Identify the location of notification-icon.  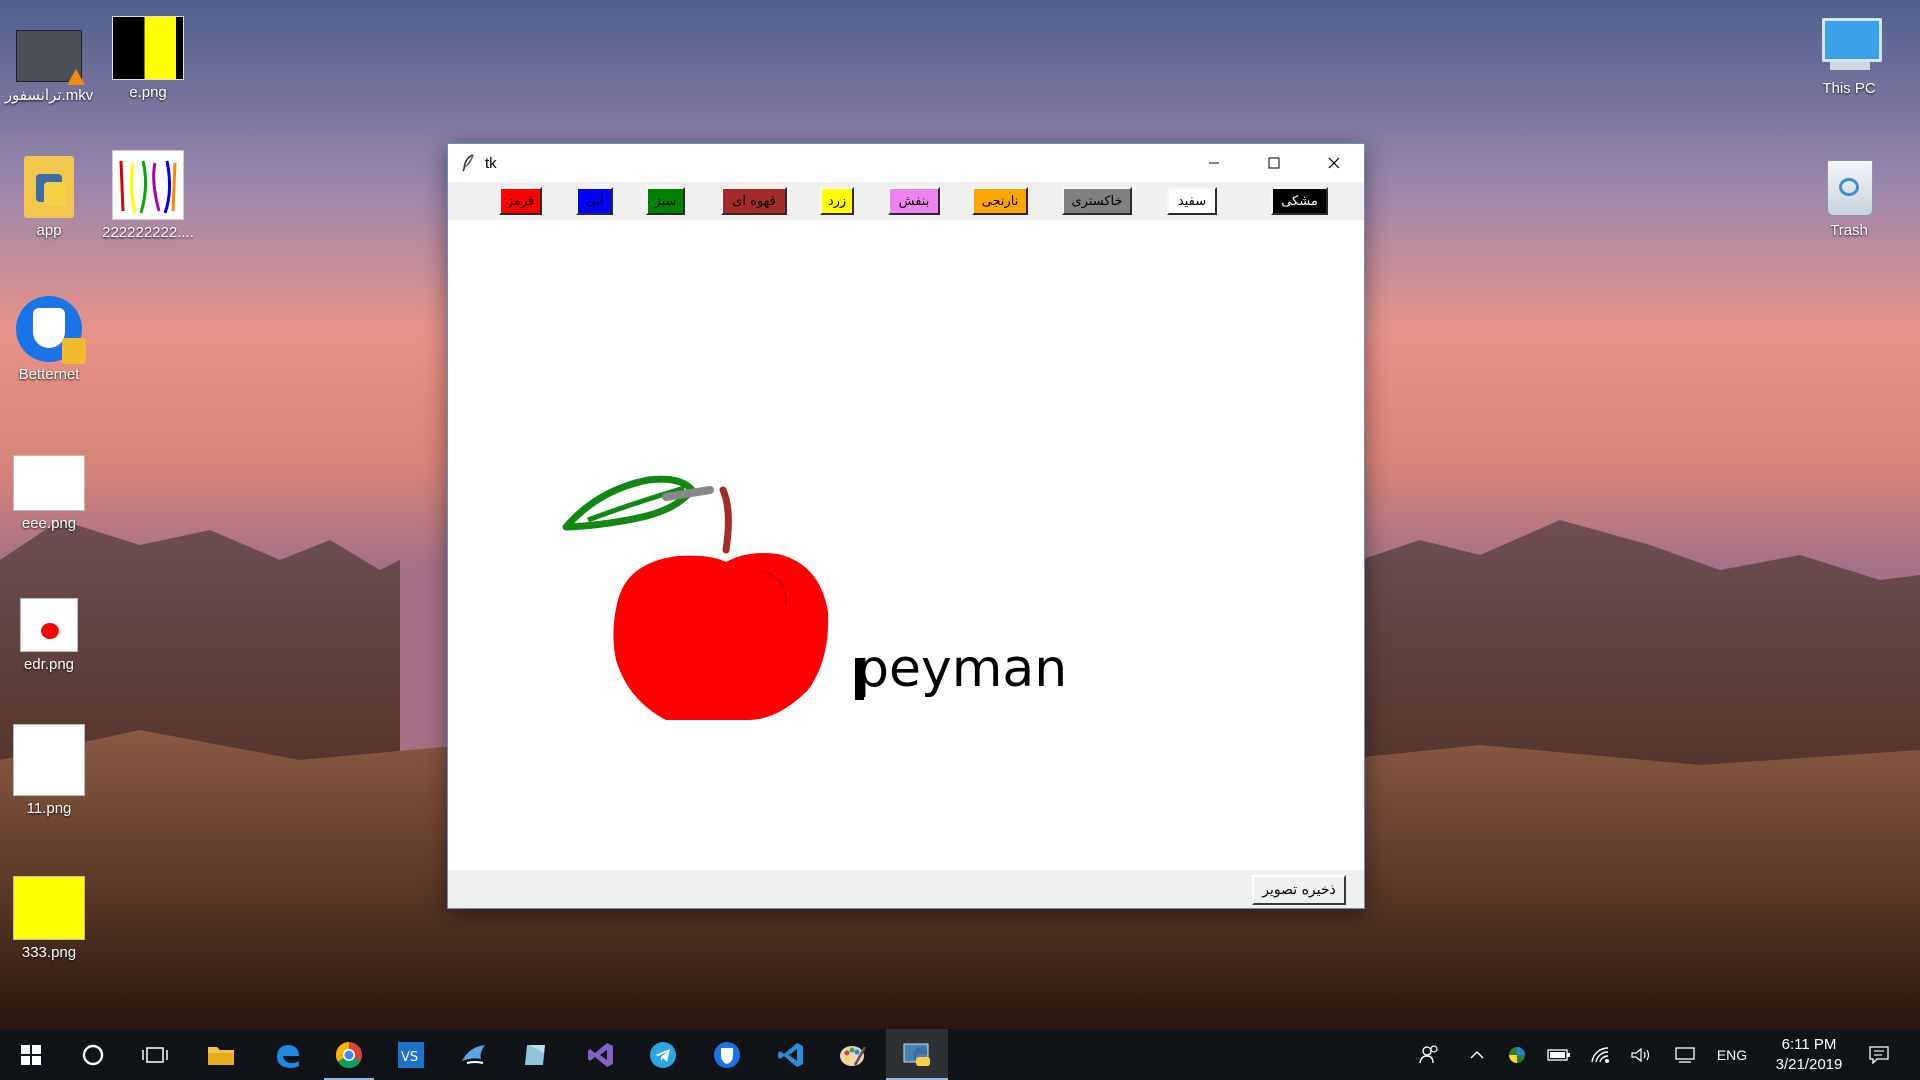
(1879, 1054).